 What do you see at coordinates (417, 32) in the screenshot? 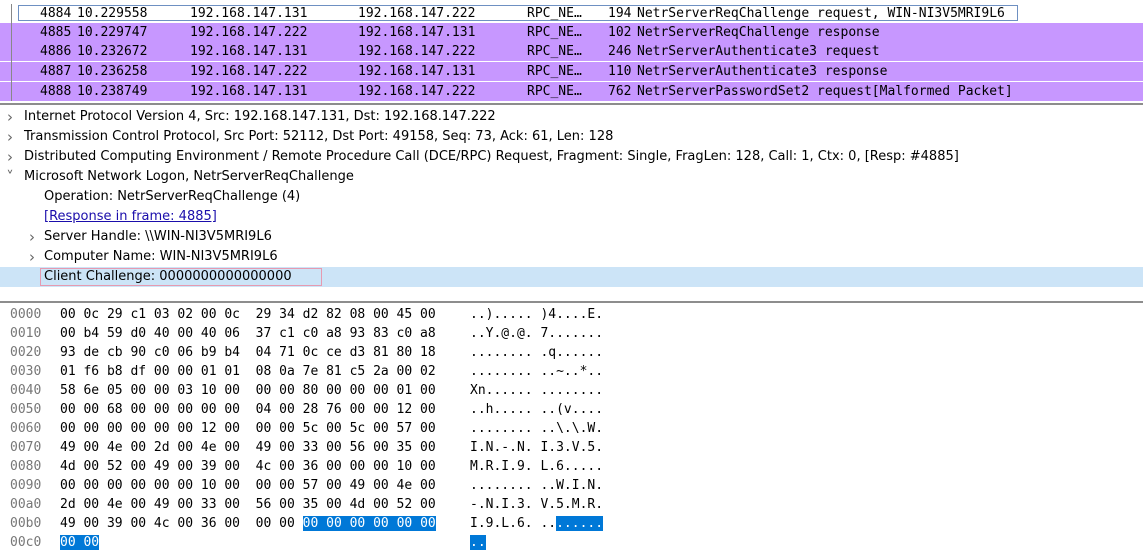
I see `packet-destination: 192.168.147.131` at bounding box center [417, 32].